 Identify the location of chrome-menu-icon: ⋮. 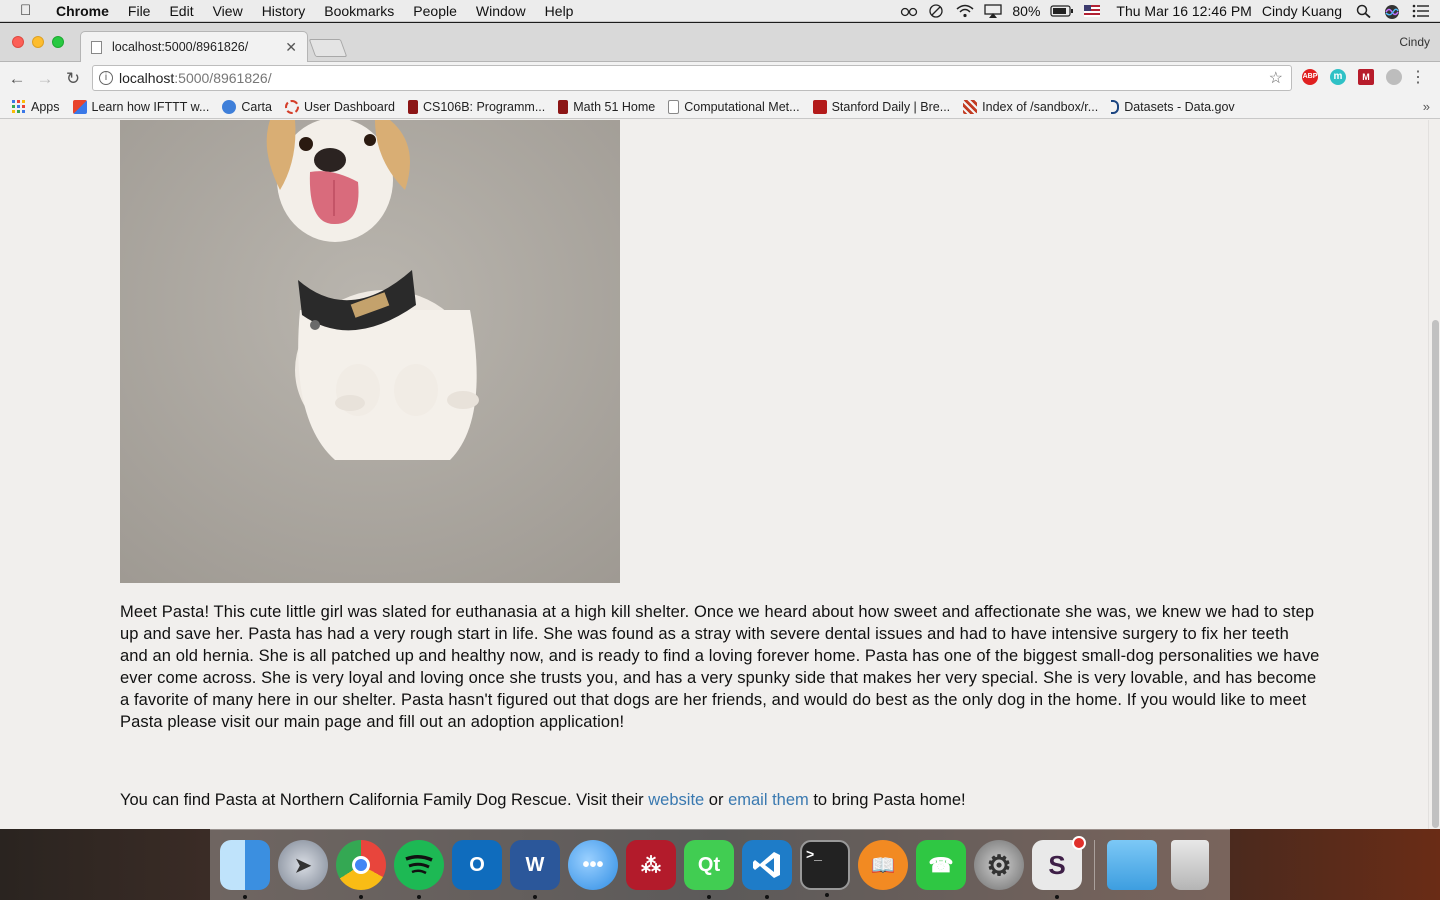
(1418, 77).